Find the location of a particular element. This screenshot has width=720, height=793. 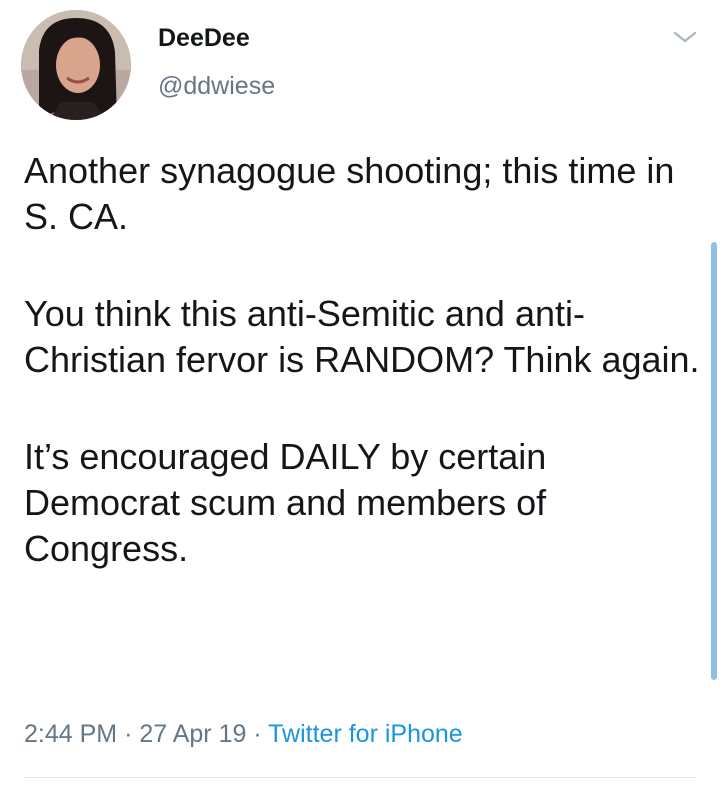

display-name: DeeDee is located at coordinates (204, 38).